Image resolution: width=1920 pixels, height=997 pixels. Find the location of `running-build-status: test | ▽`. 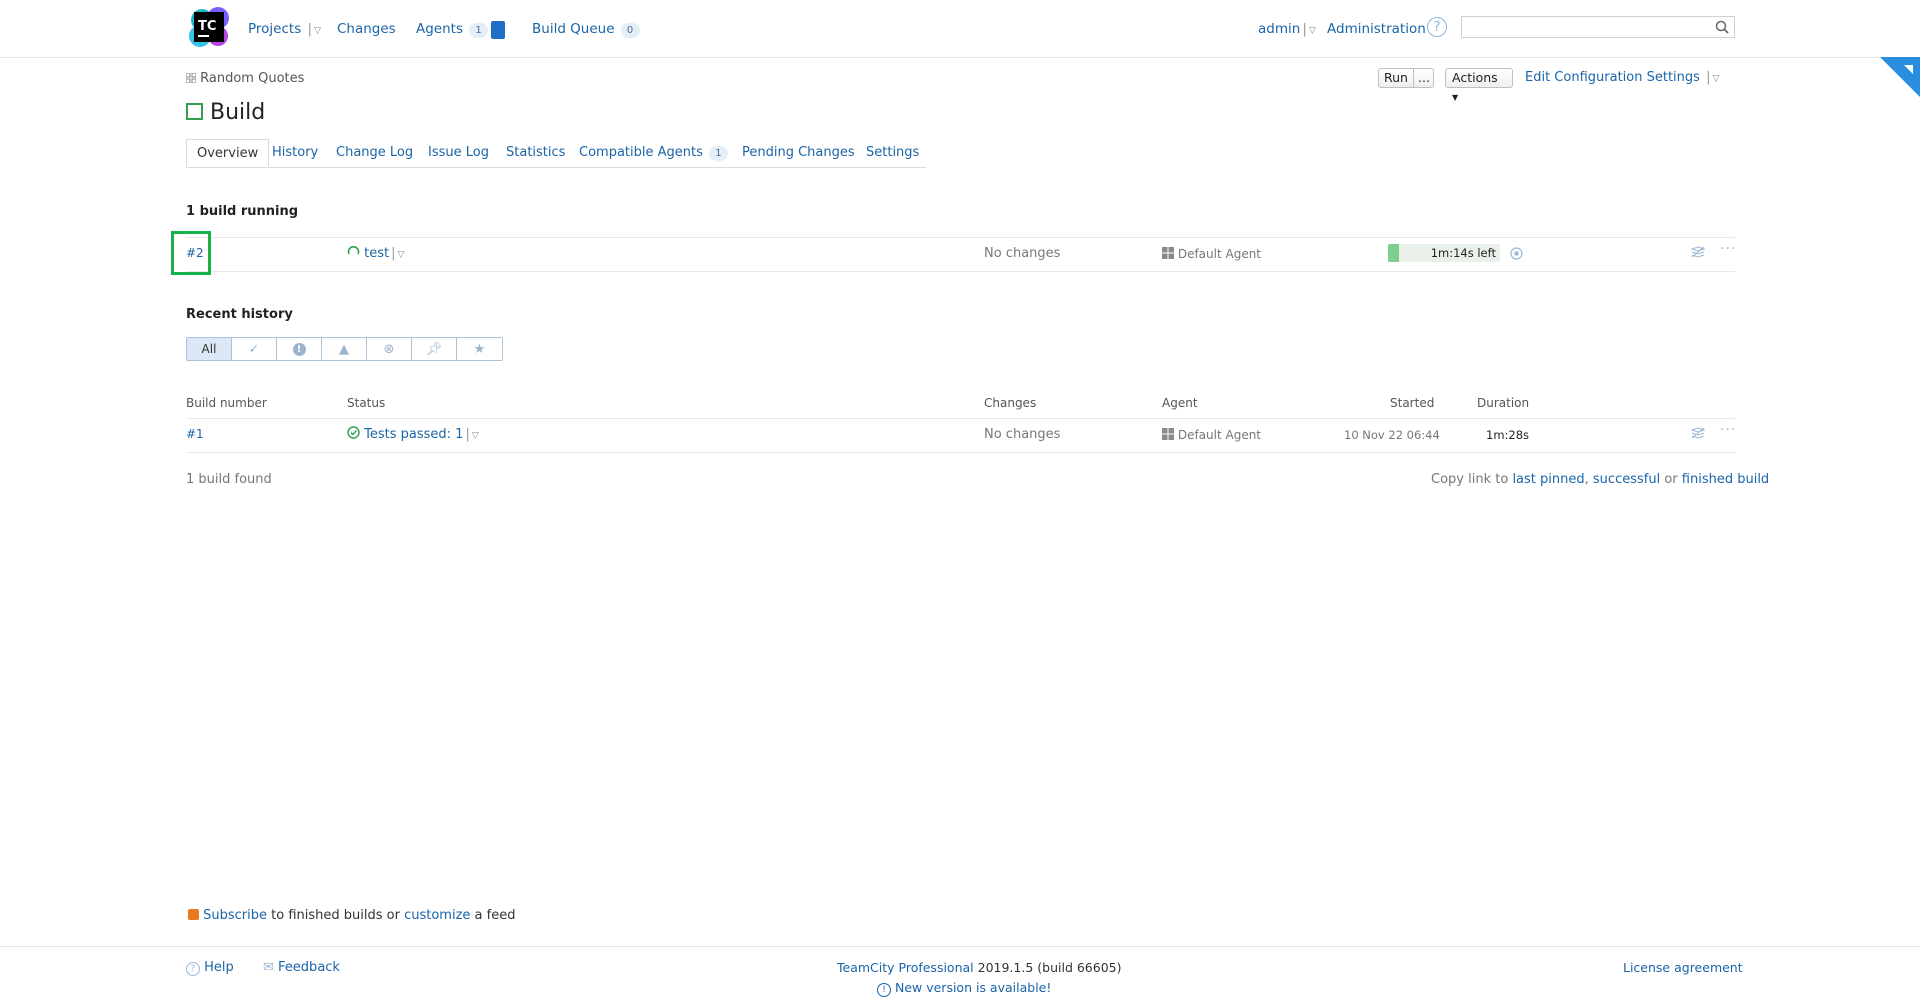

running-build-status: test | ▽ is located at coordinates (375, 253).